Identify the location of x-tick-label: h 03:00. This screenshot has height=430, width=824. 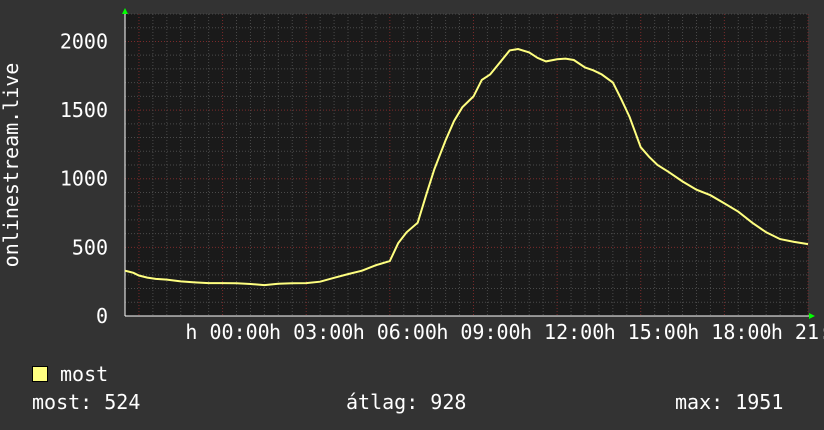
(311, 332).